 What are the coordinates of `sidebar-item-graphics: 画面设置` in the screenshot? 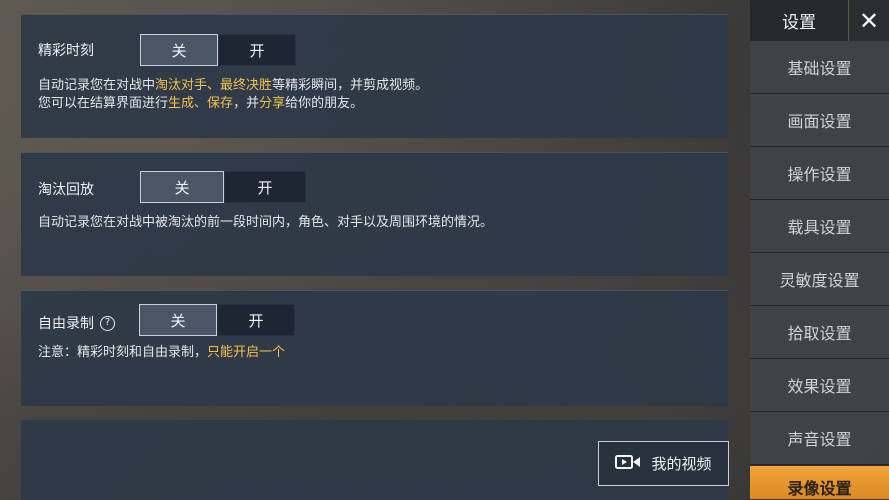 It's located at (819, 120).